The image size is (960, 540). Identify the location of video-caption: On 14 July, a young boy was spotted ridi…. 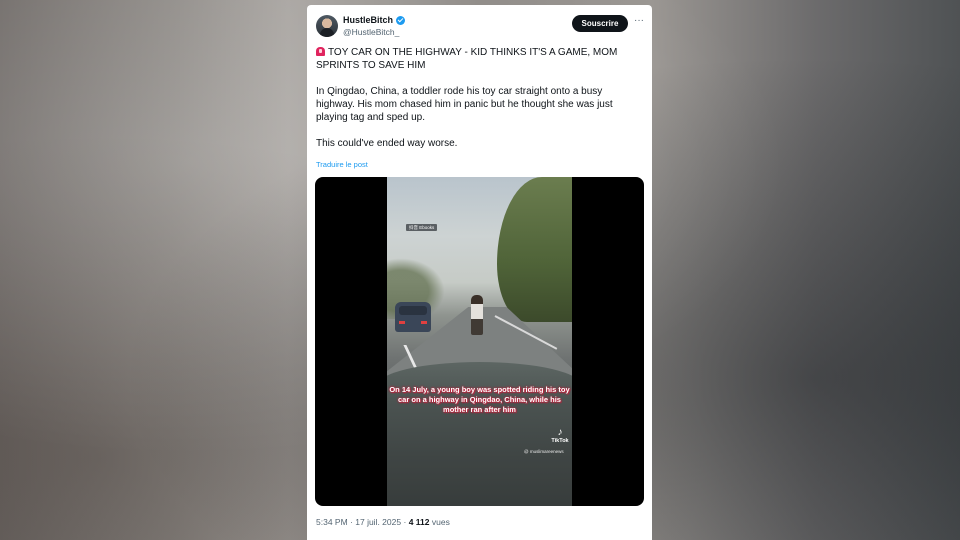
(479, 399).